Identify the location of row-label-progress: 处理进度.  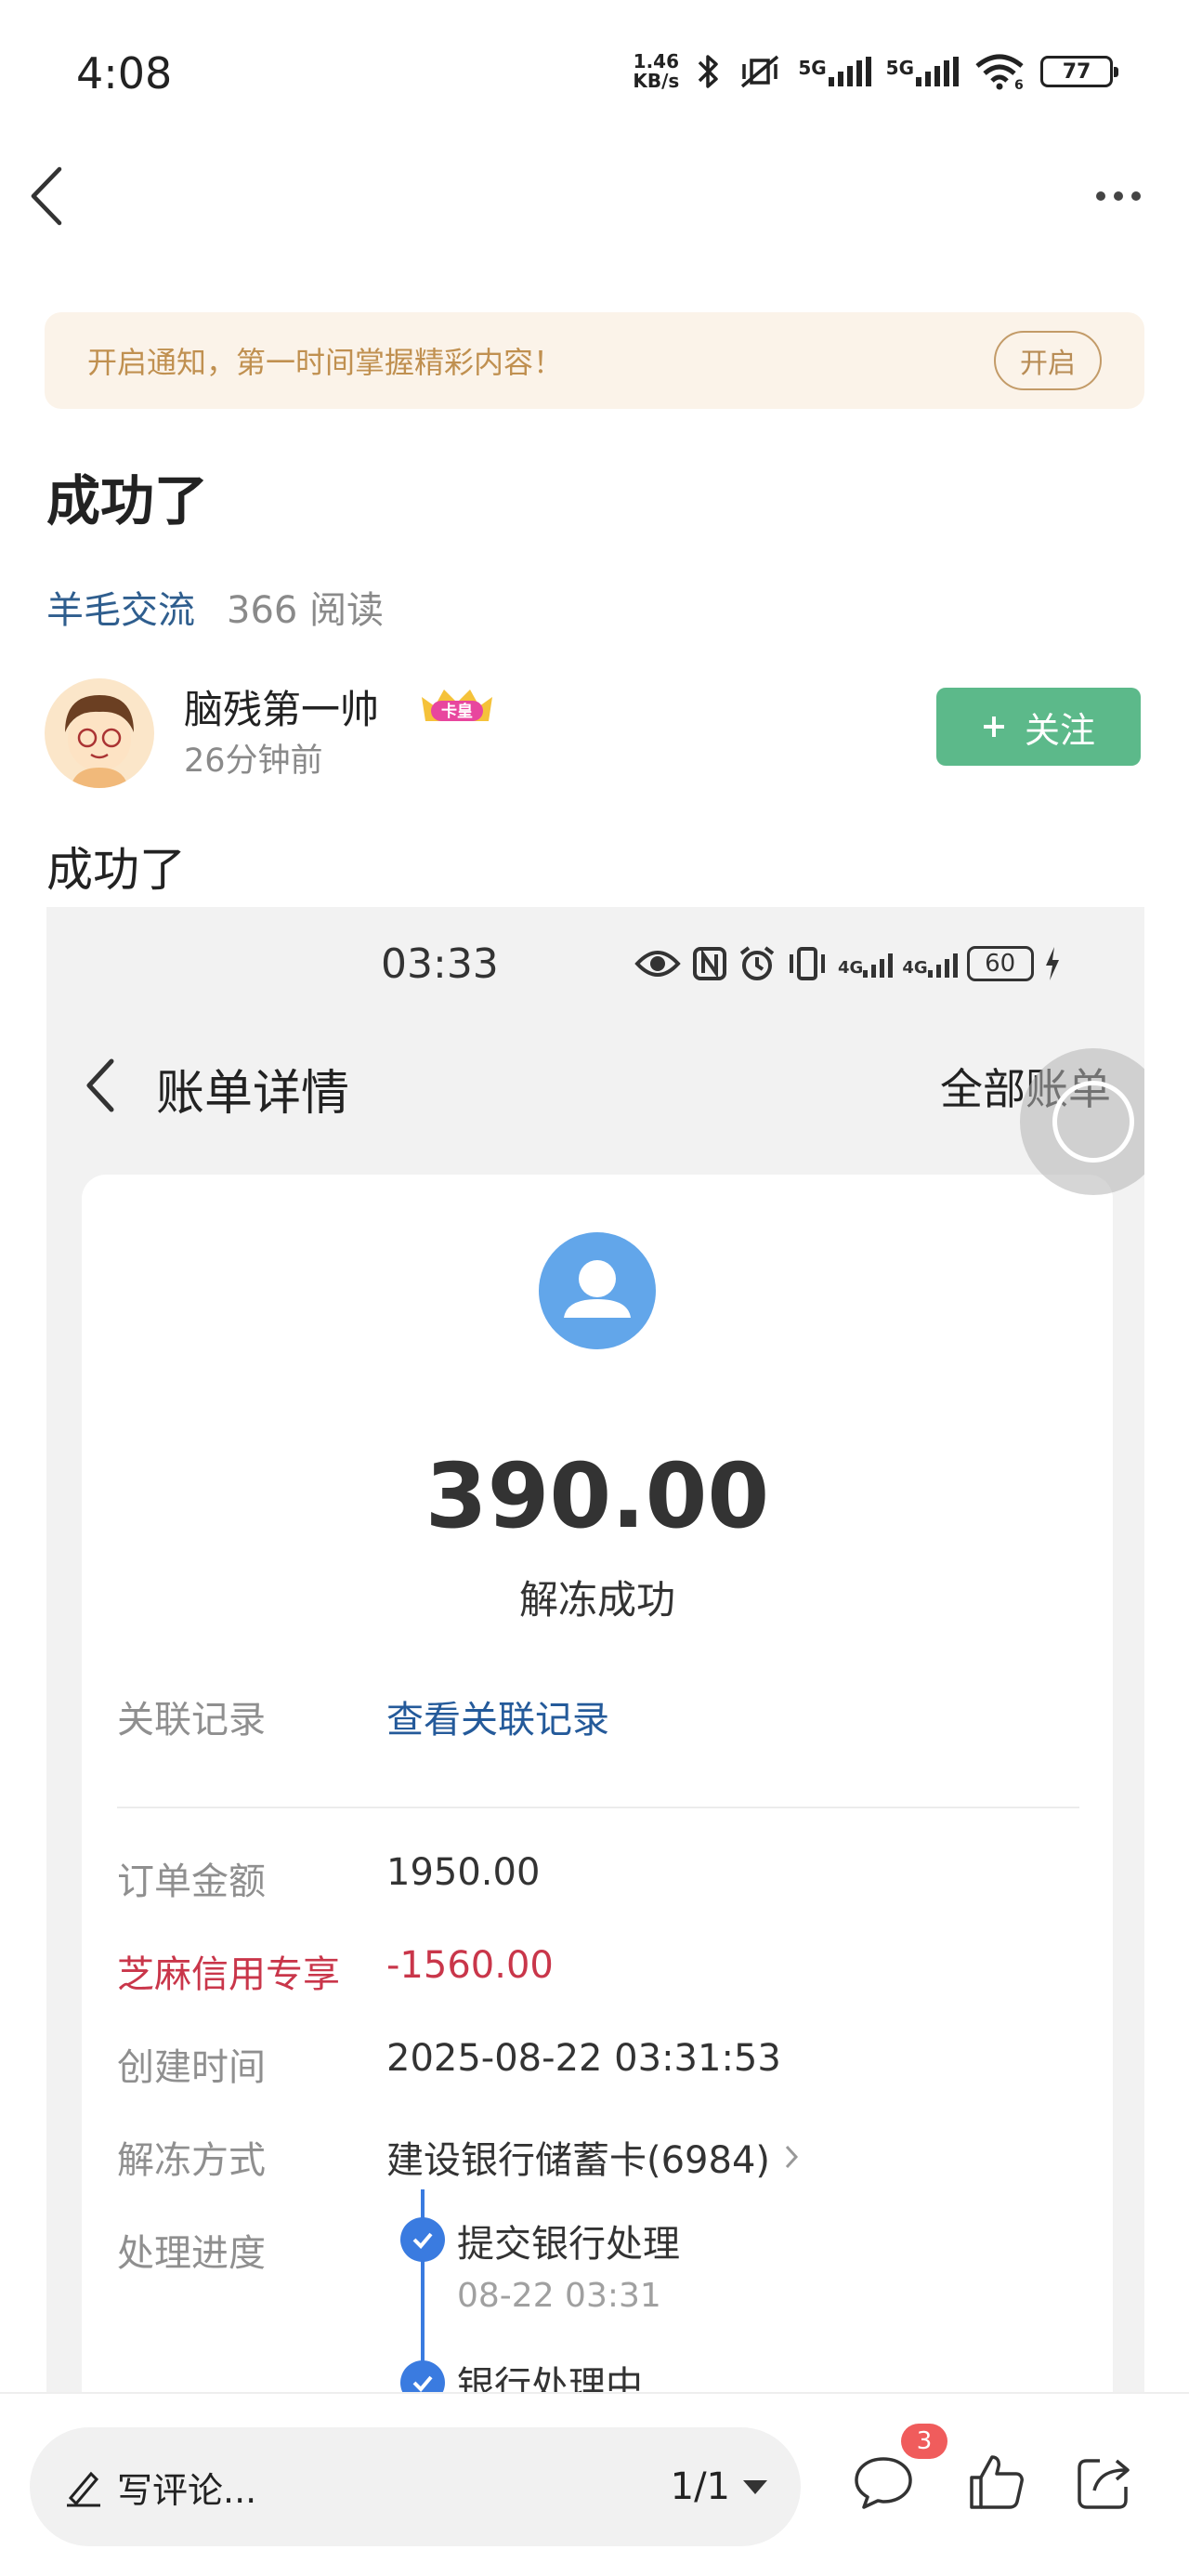
(192, 2253).